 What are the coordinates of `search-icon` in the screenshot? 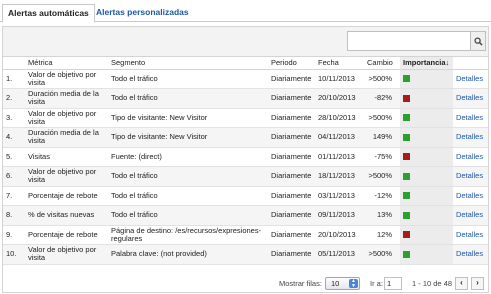 It's located at (478, 41).